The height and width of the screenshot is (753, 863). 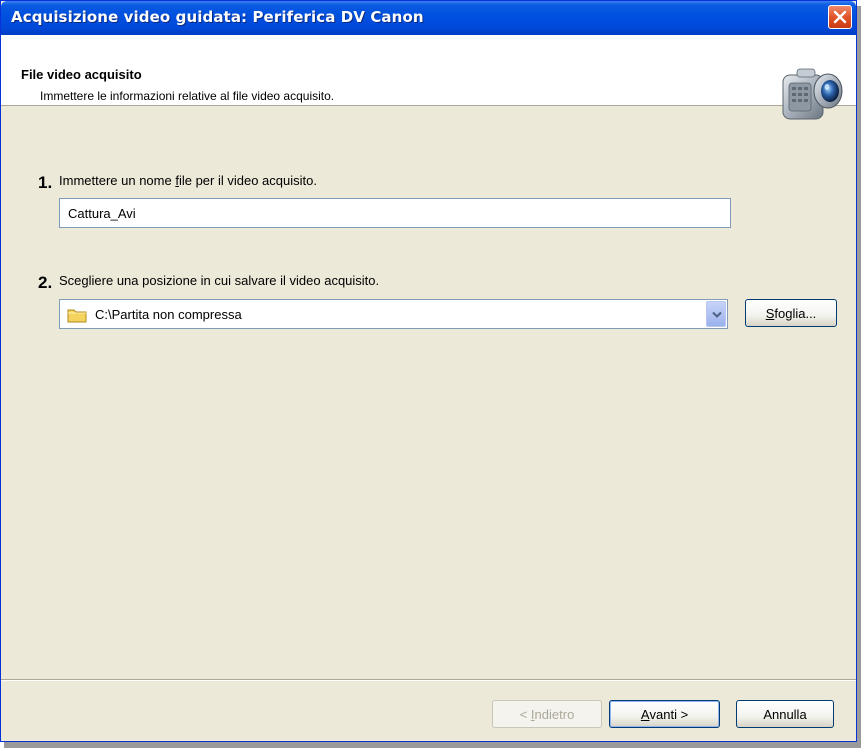 I want to click on back-button: < Indietro, so click(x=547, y=714).